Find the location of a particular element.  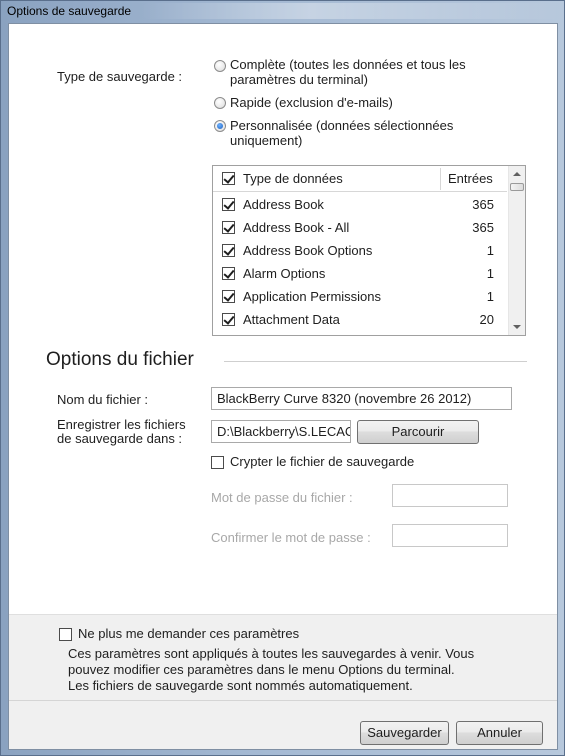

list-item-name: Application Permissions is located at coordinates (312, 296).